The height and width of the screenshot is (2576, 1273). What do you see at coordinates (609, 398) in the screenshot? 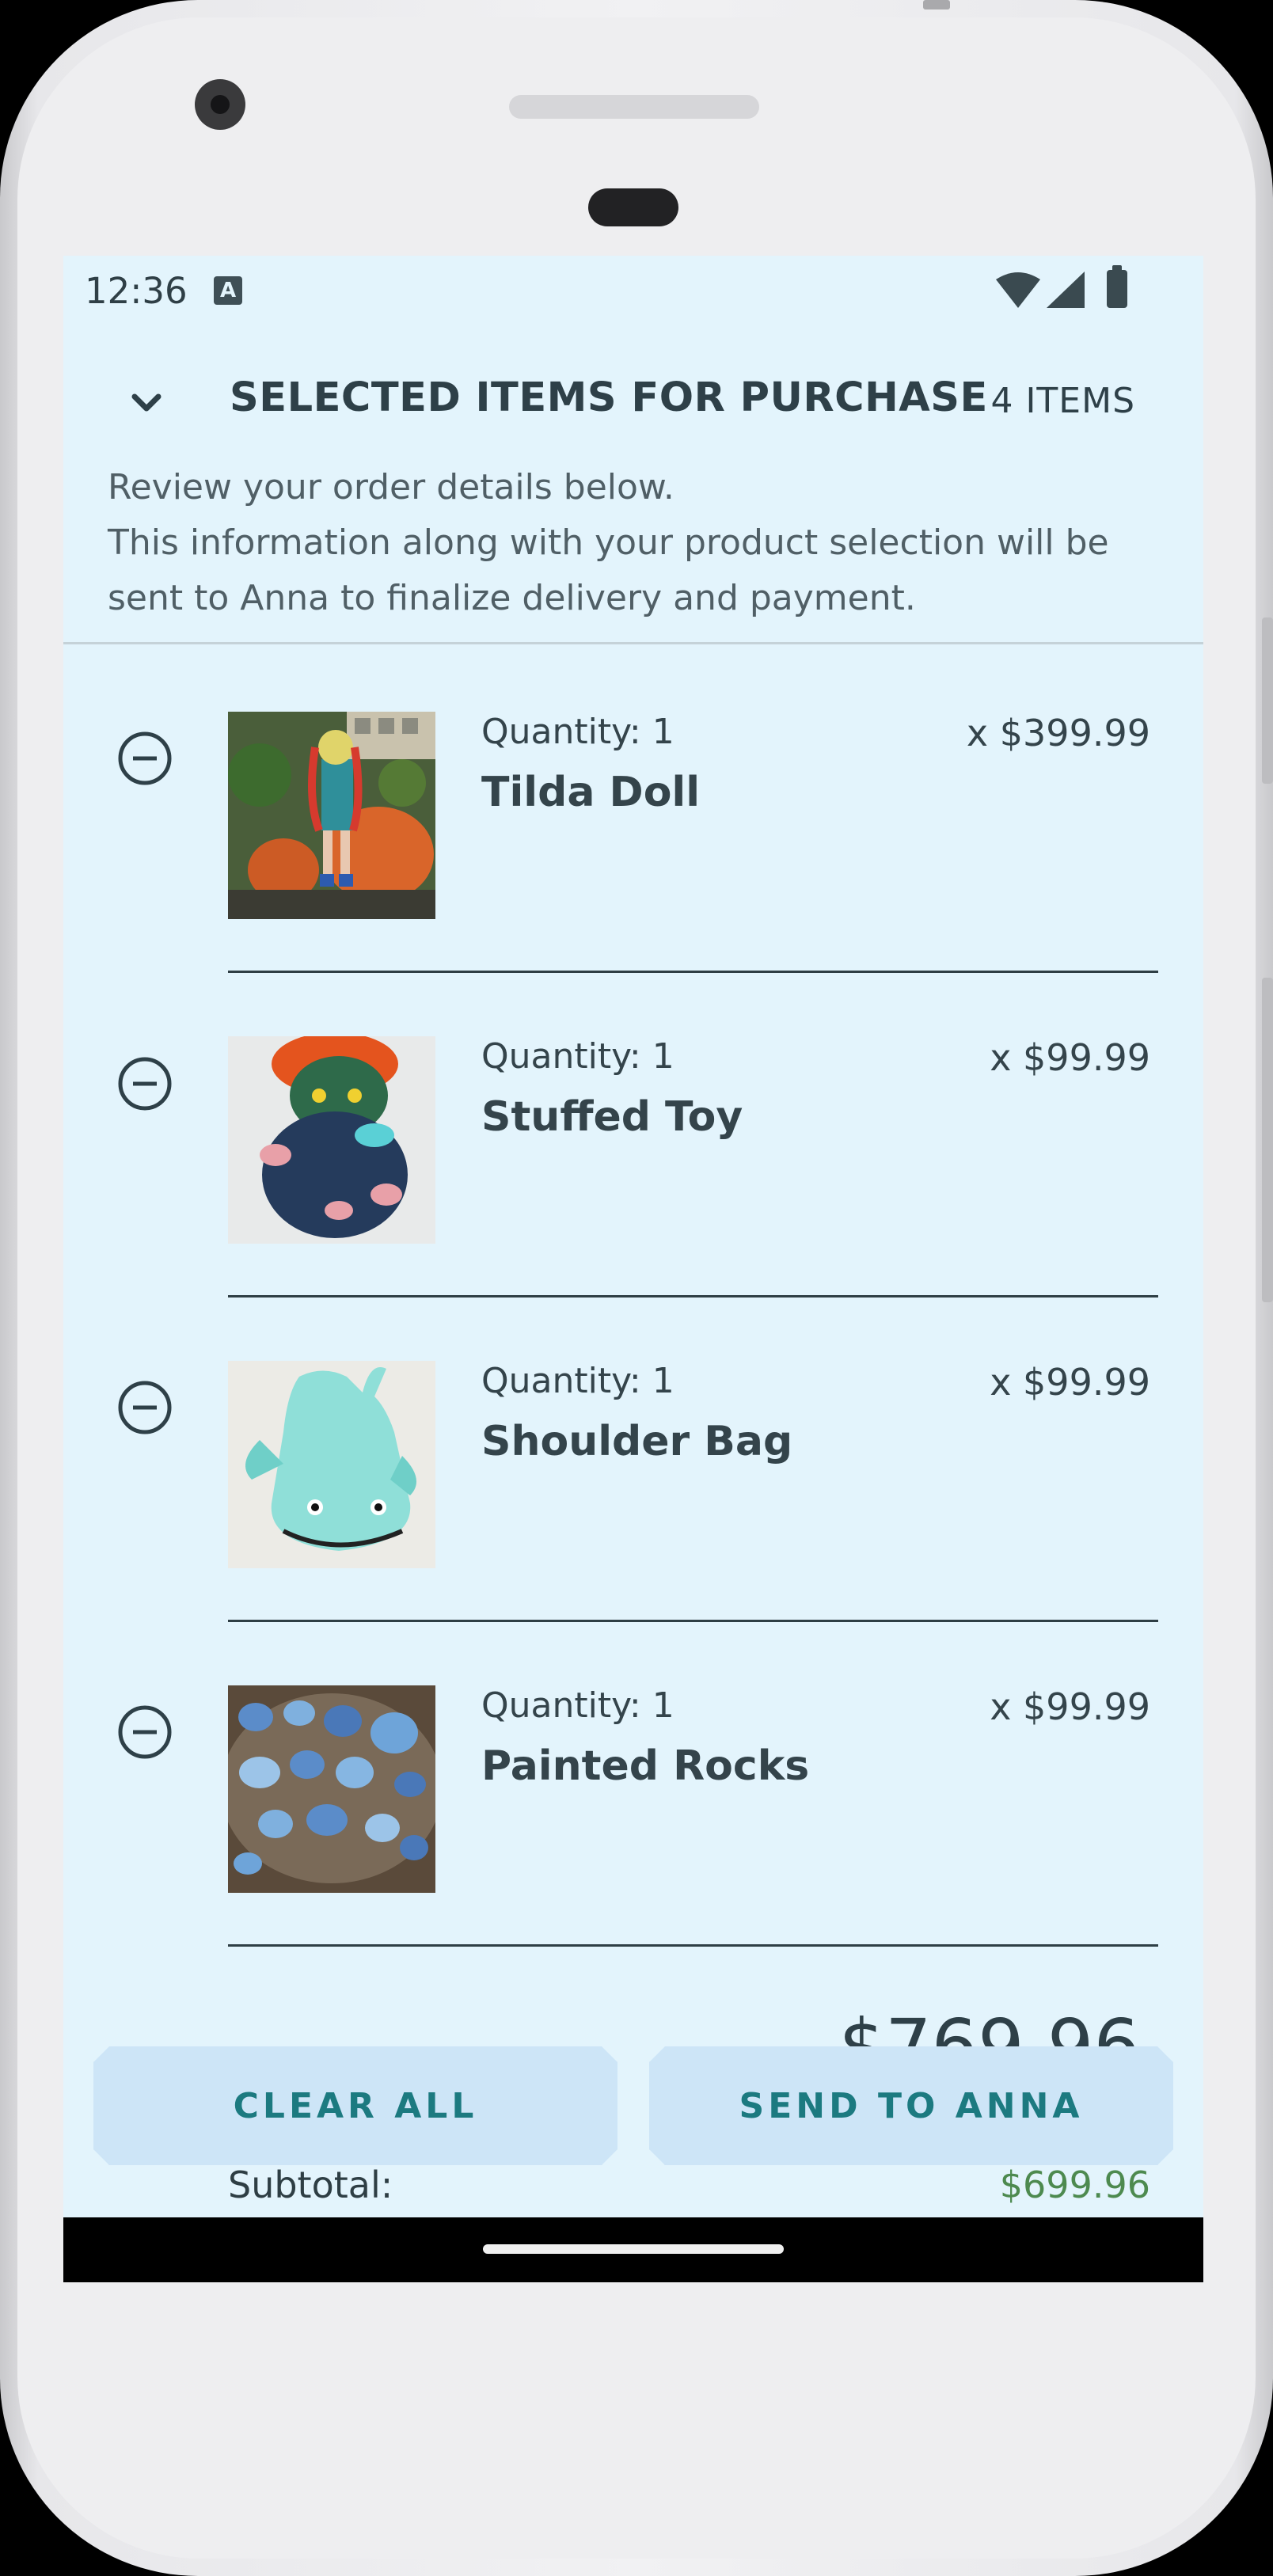
I see `page-title: SELECTED ITEMS FOR PURCHASE` at bounding box center [609, 398].